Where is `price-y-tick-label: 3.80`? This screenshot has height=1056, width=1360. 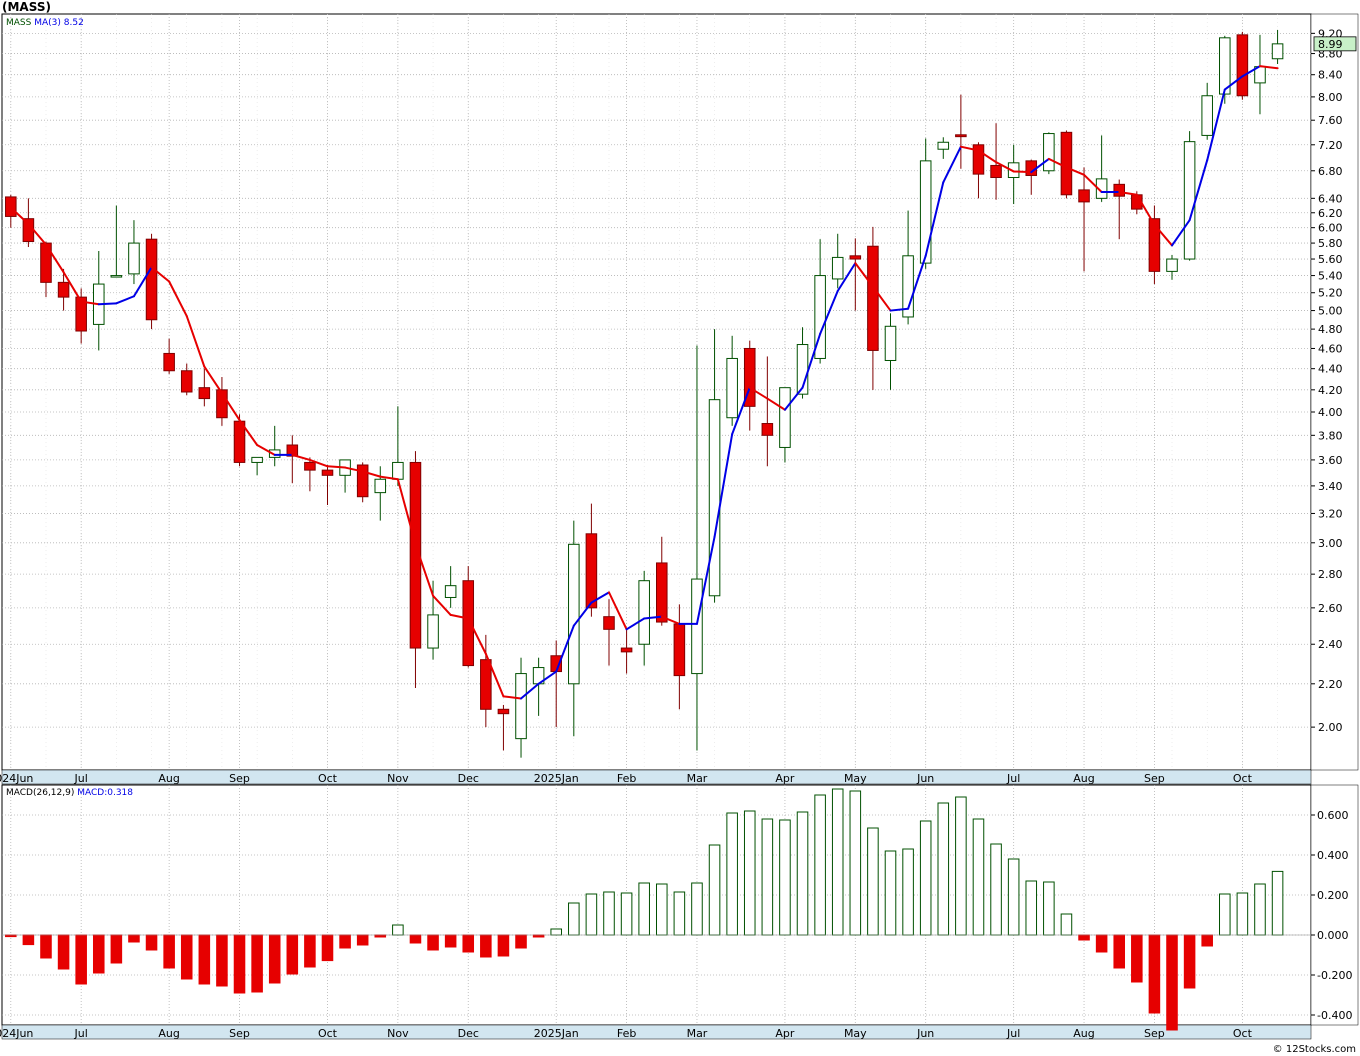
price-y-tick-label: 3.80 is located at coordinates (1330, 435).